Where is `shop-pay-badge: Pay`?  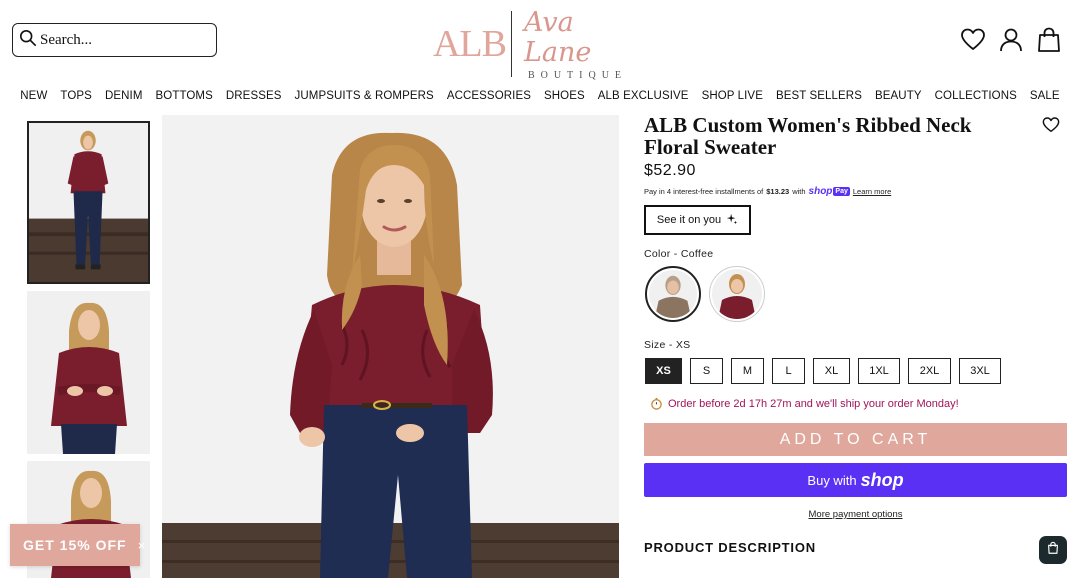 shop-pay-badge: Pay is located at coordinates (841, 191).